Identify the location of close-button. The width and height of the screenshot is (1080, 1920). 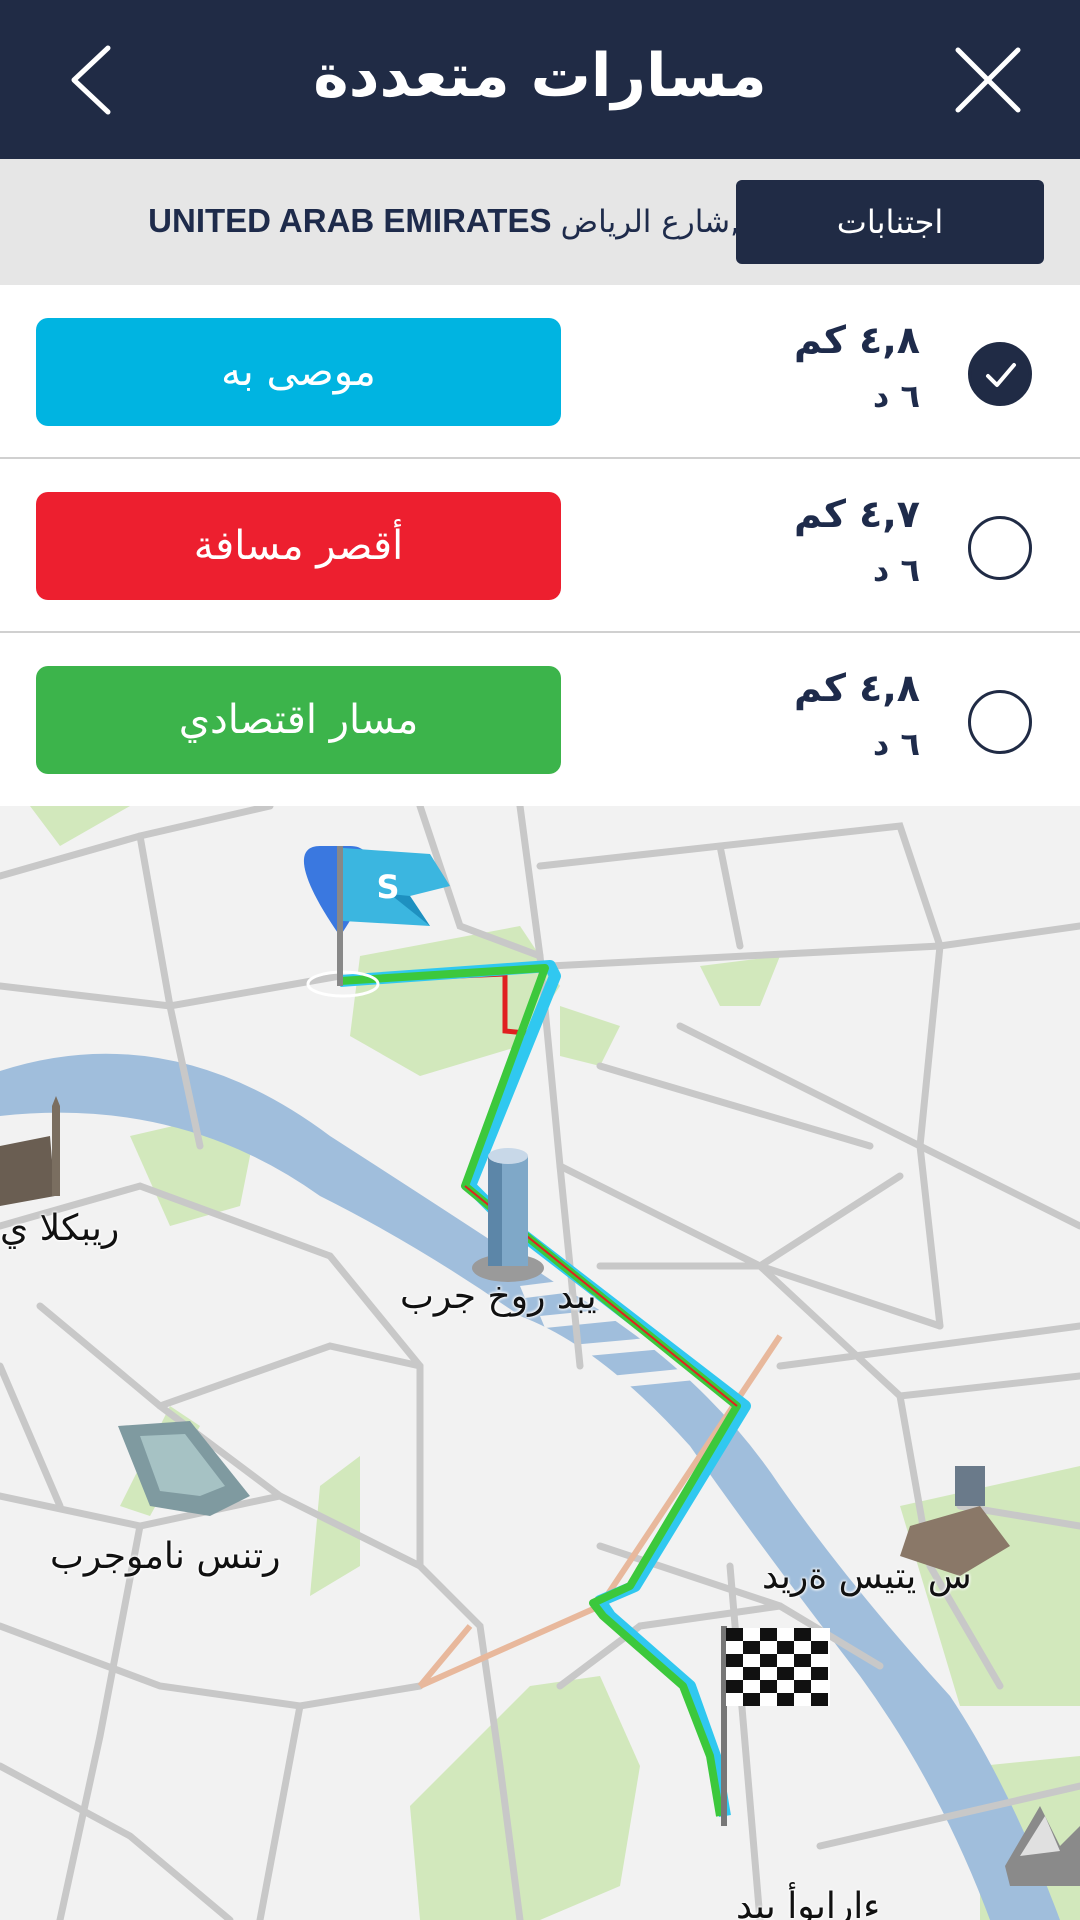
(988, 80).